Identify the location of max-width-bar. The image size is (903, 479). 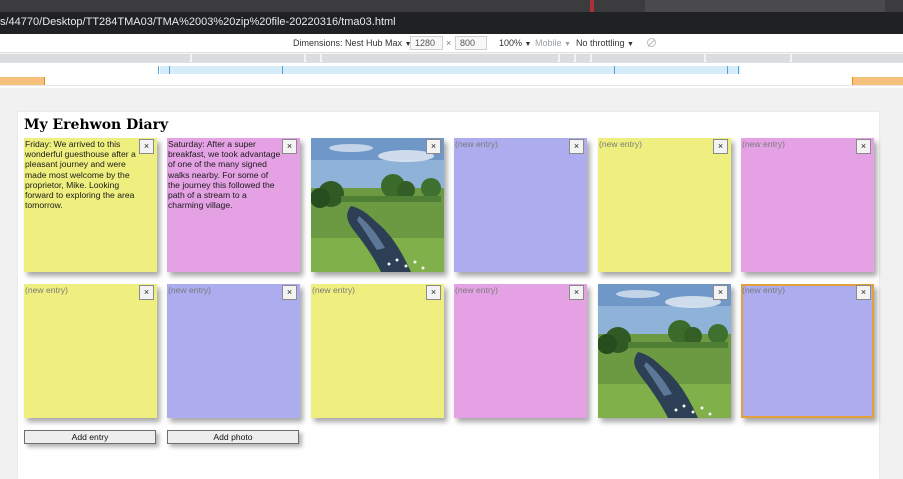
(451, 81).